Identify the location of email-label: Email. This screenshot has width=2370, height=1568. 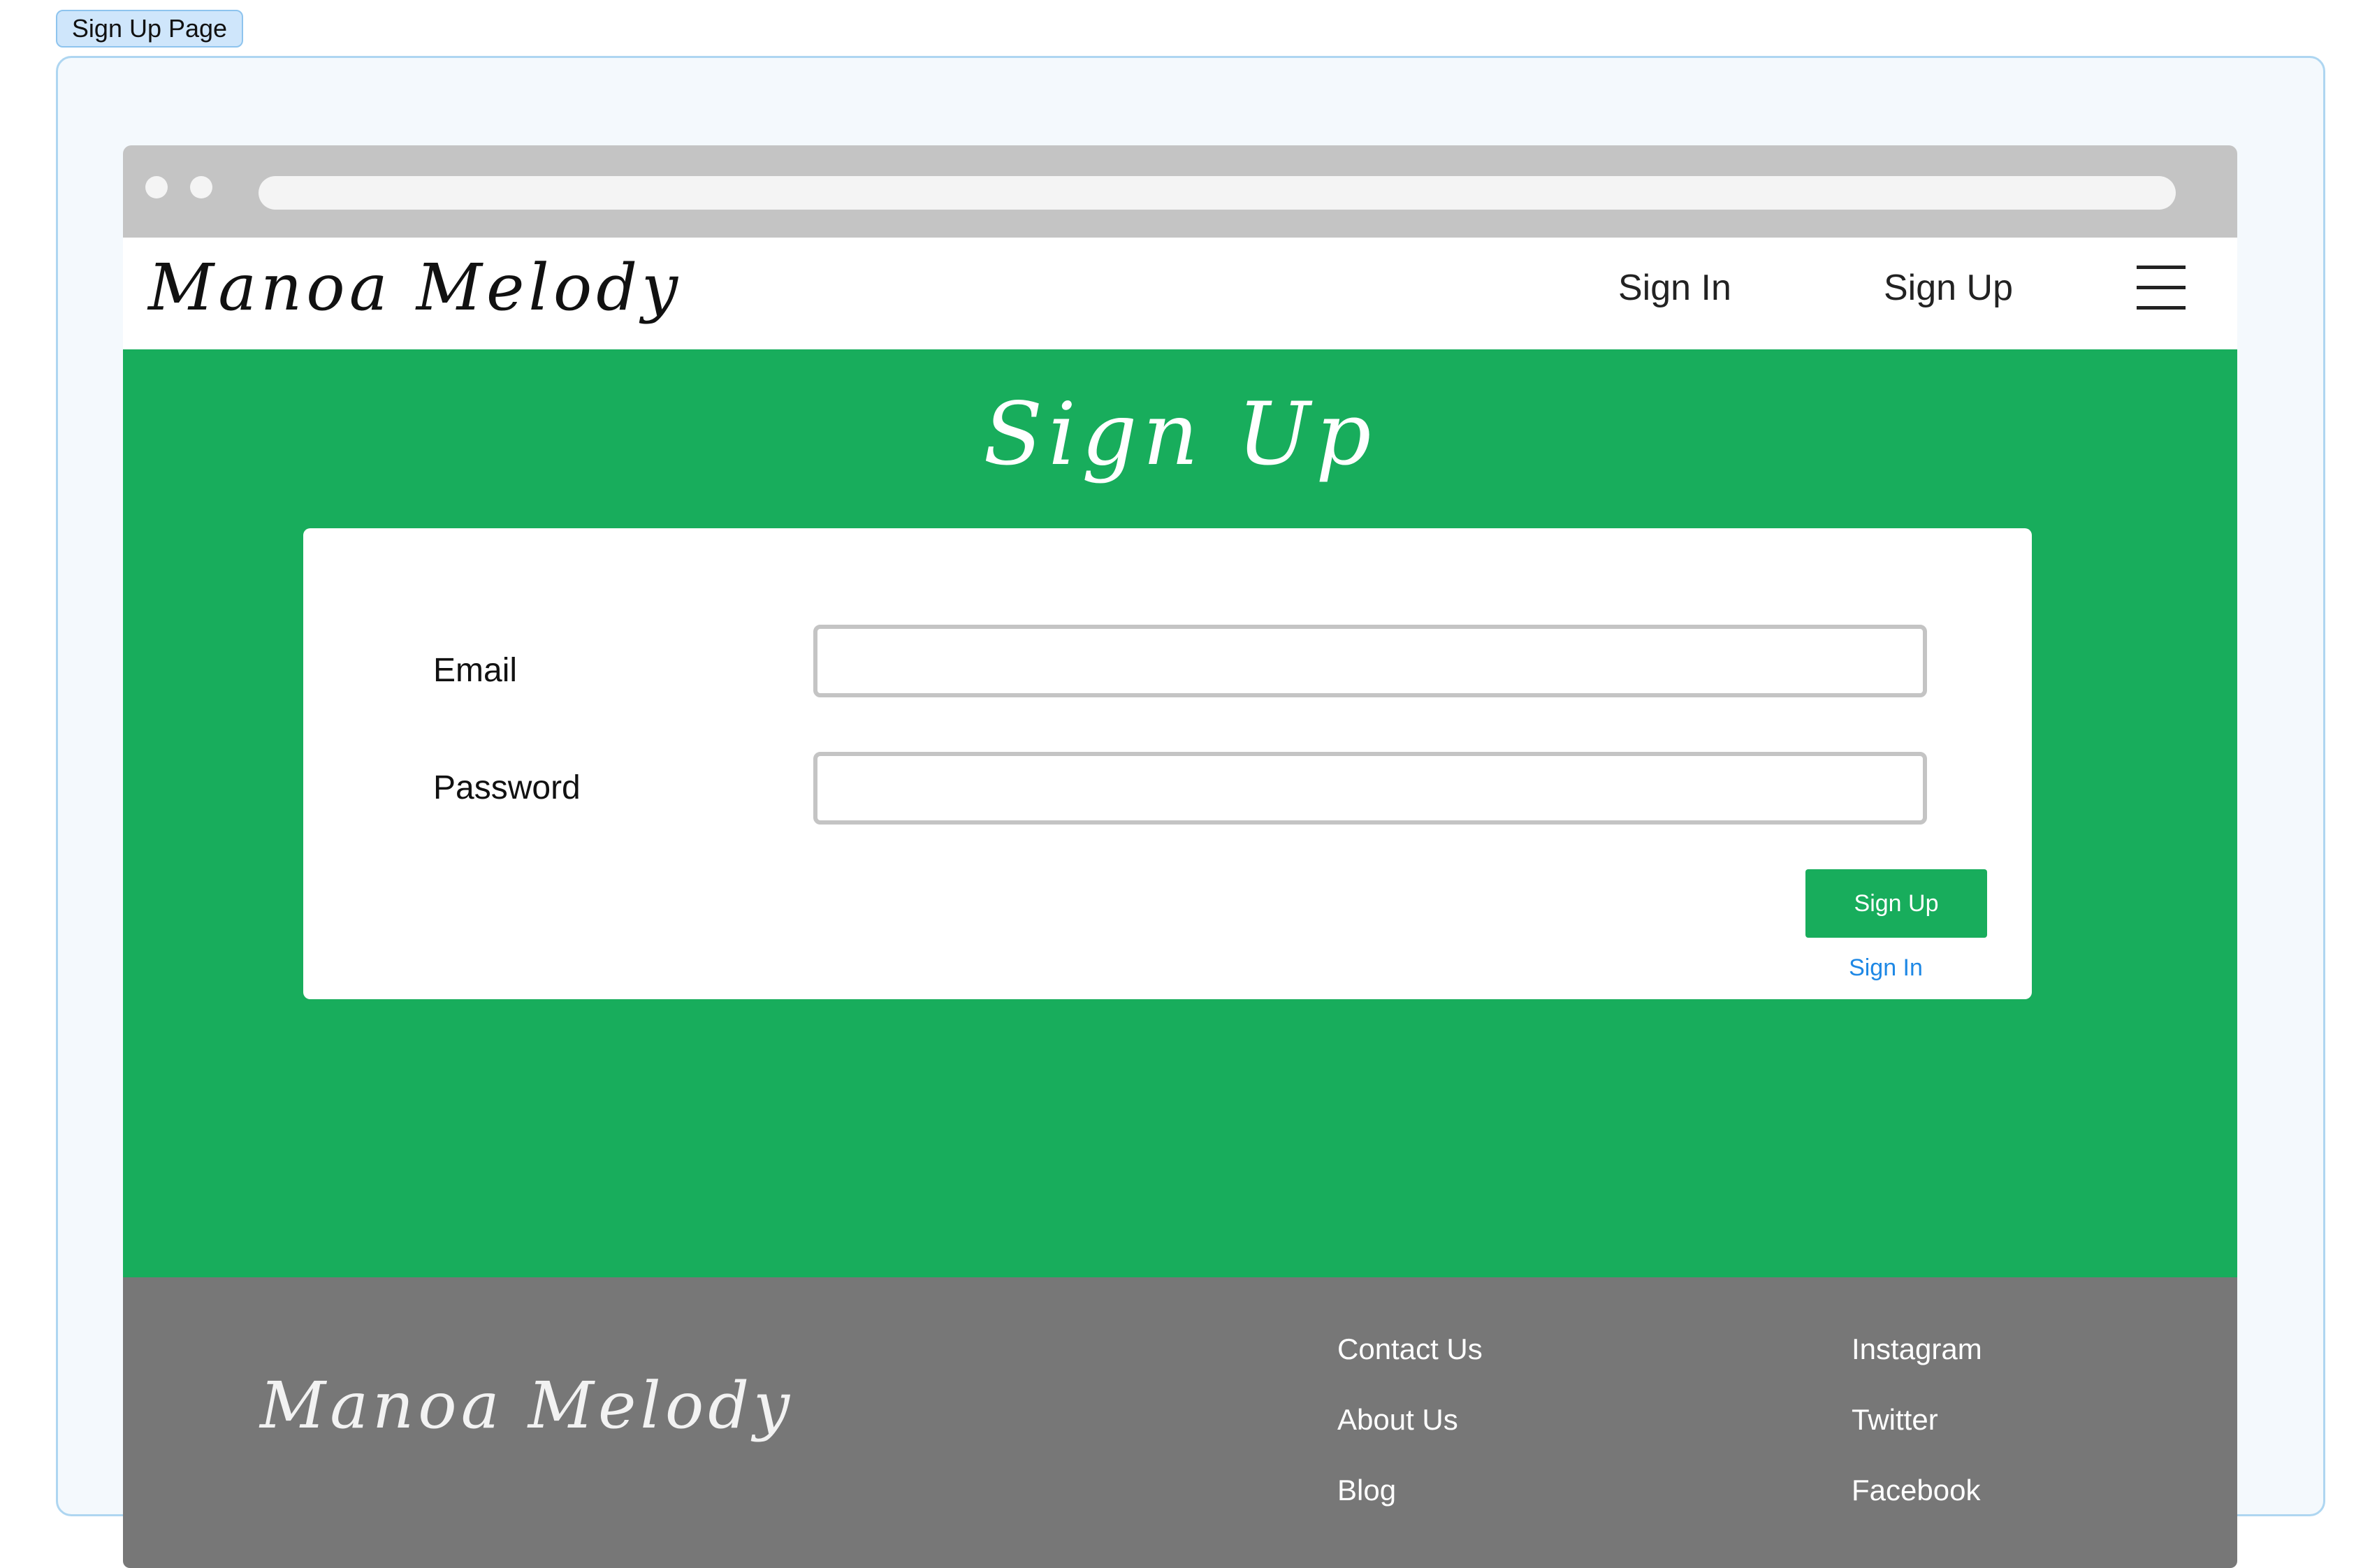
(475, 670).